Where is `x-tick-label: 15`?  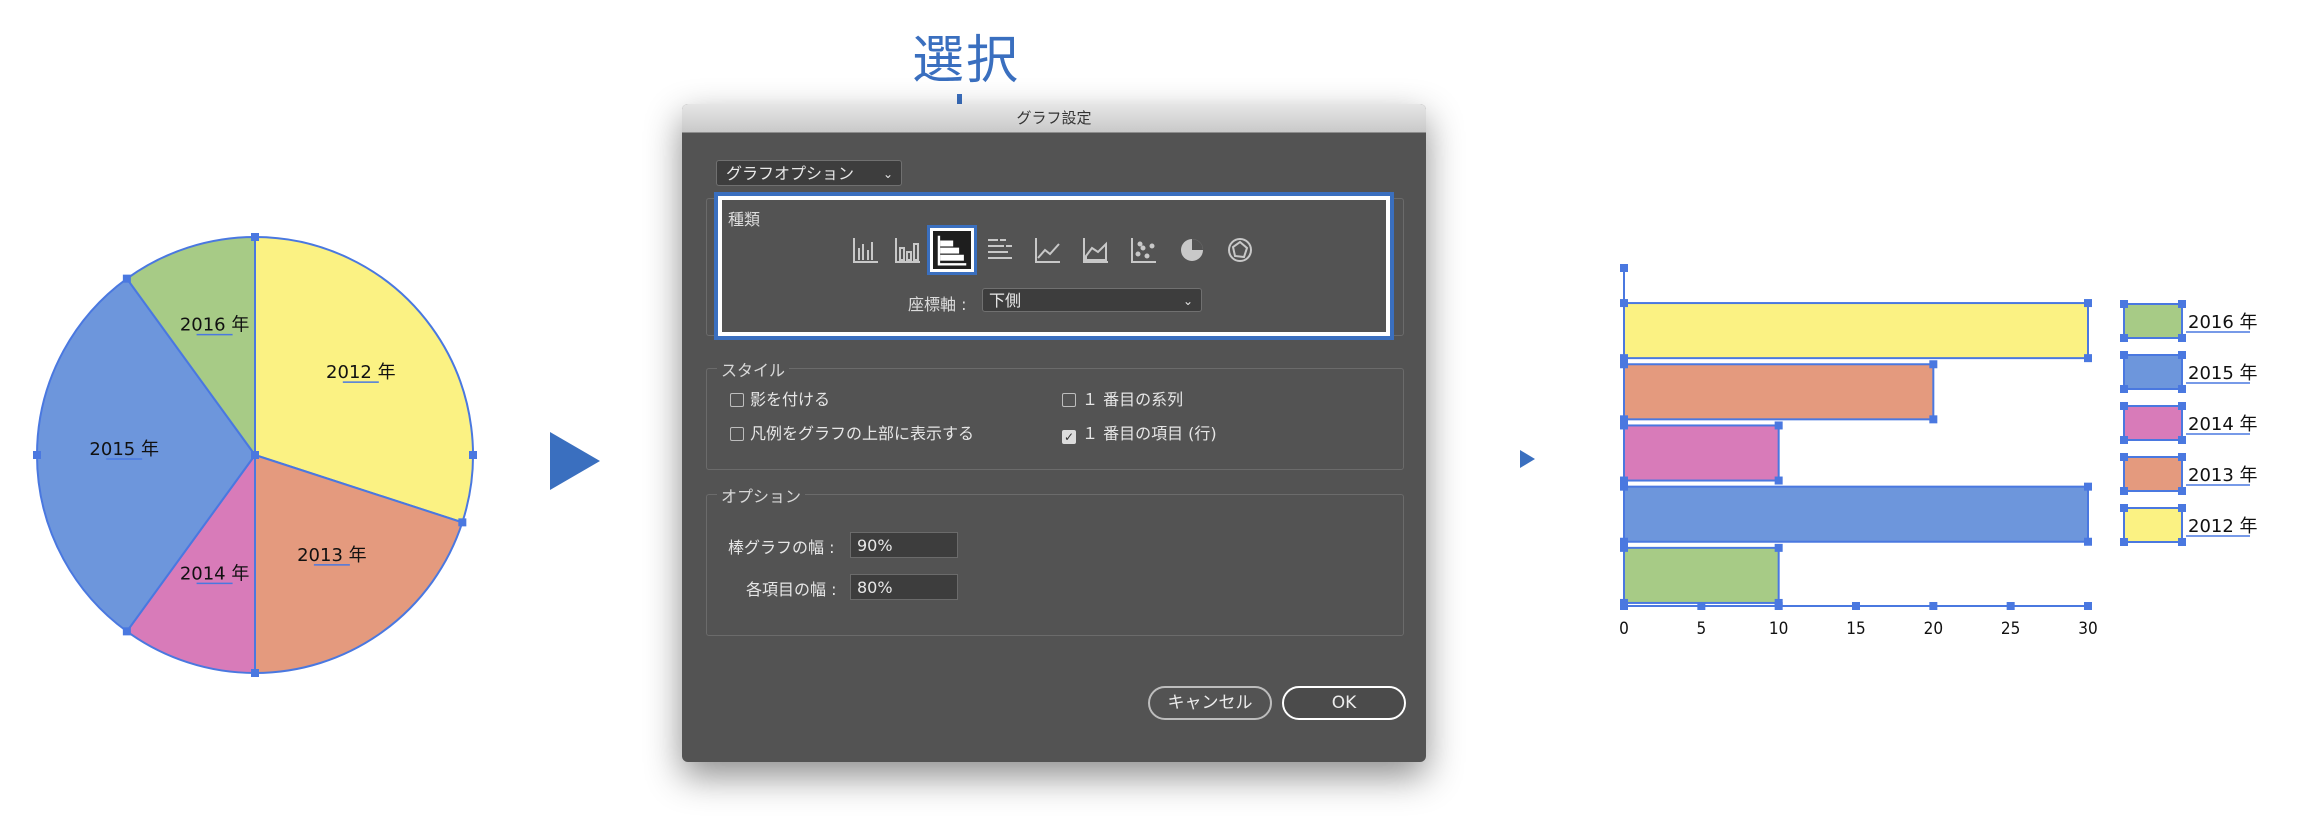
x-tick-label: 15 is located at coordinates (1855, 629).